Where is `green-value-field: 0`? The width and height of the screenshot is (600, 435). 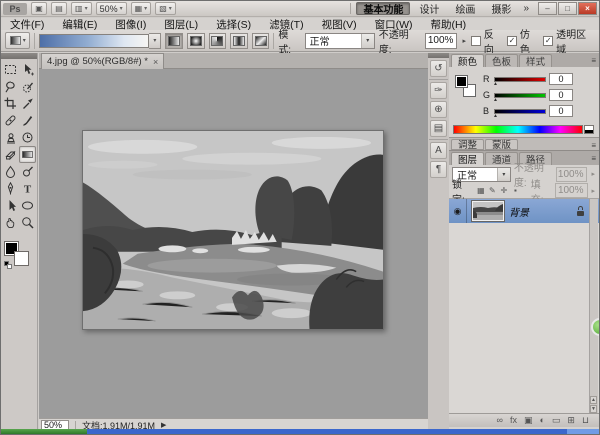 green-value-field: 0 is located at coordinates (561, 95).